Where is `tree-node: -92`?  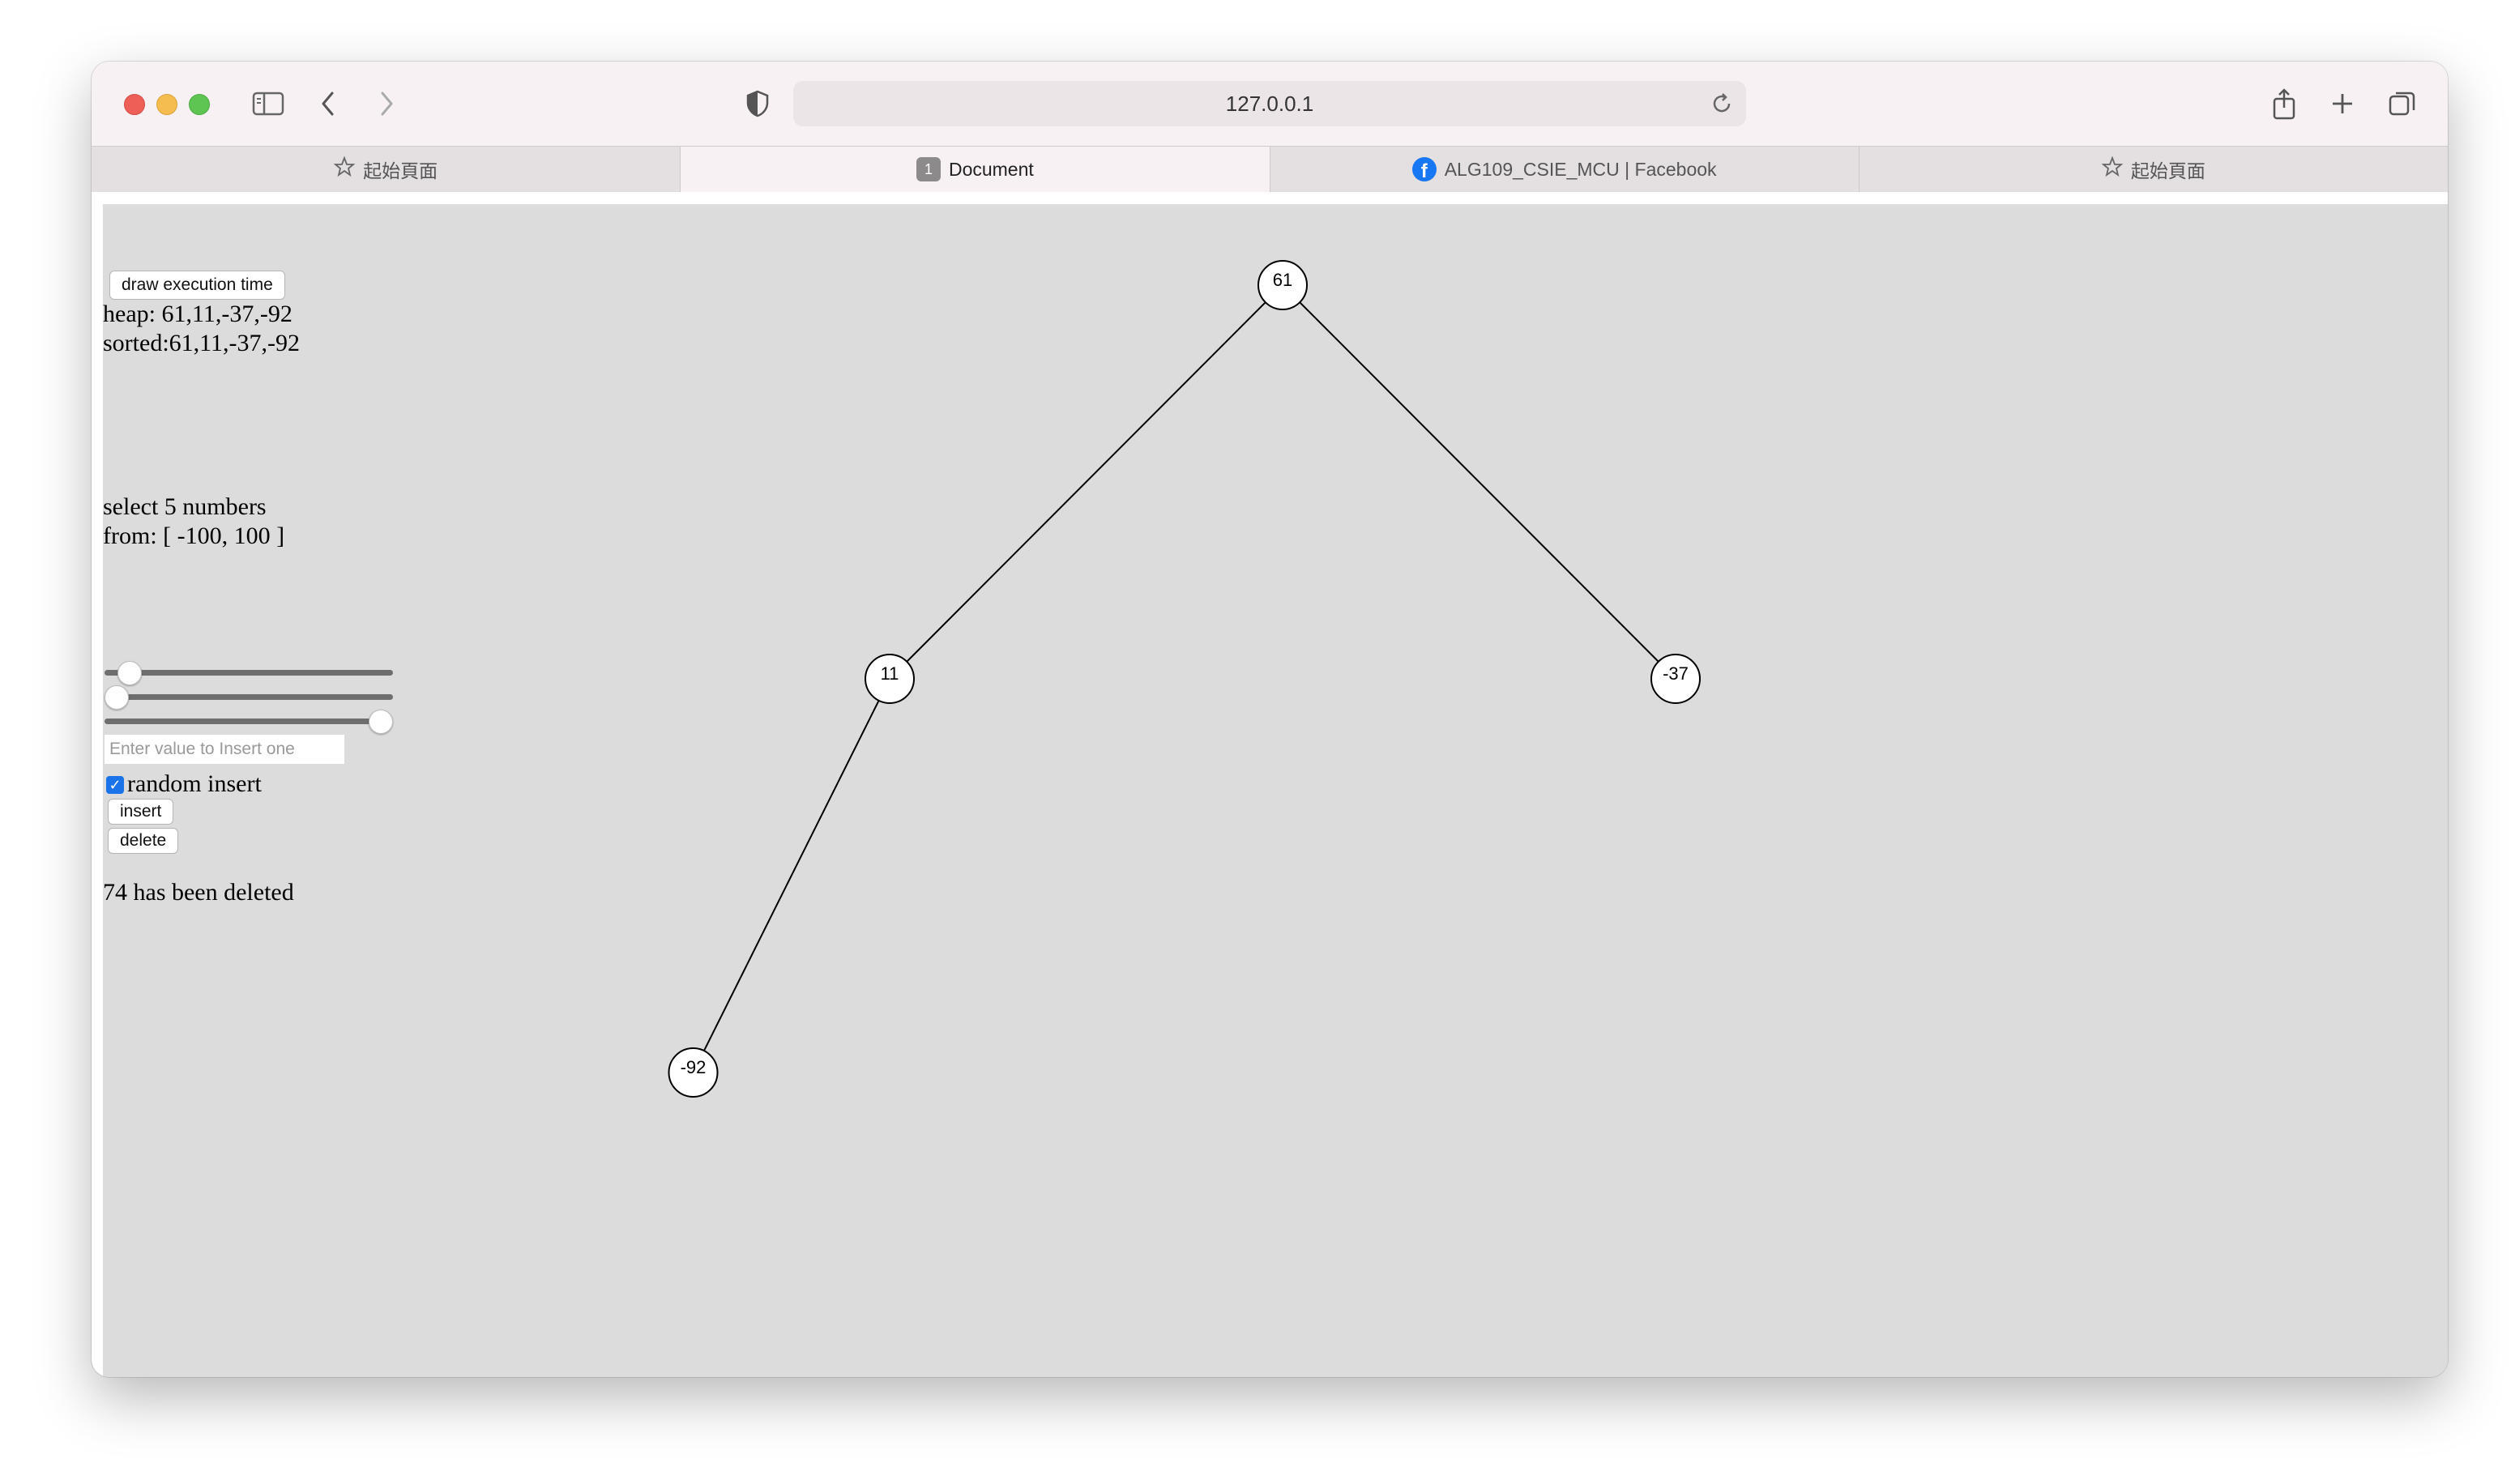
tree-node: -92 is located at coordinates (694, 1072).